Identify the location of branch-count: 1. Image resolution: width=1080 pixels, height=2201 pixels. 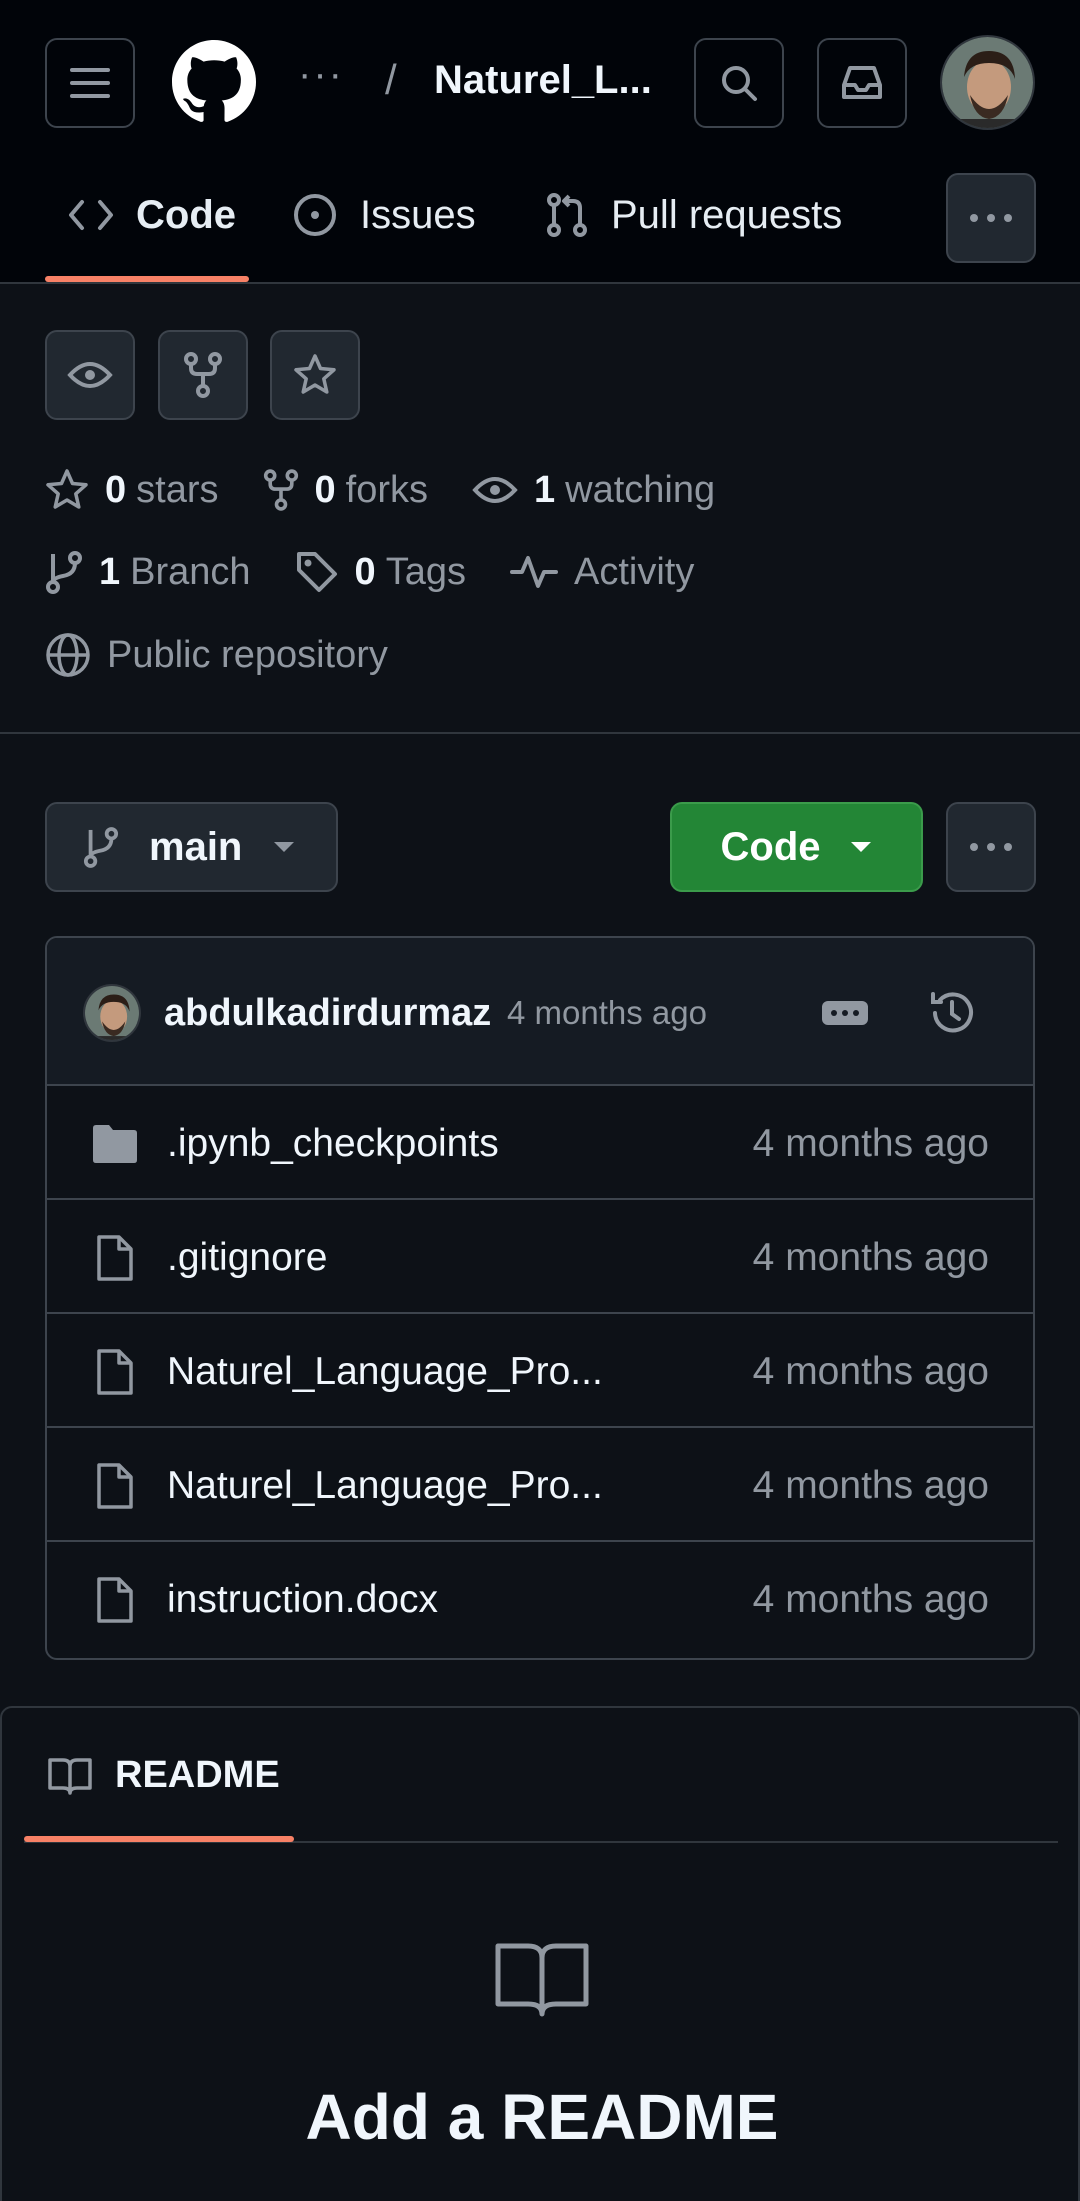
(110, 571).